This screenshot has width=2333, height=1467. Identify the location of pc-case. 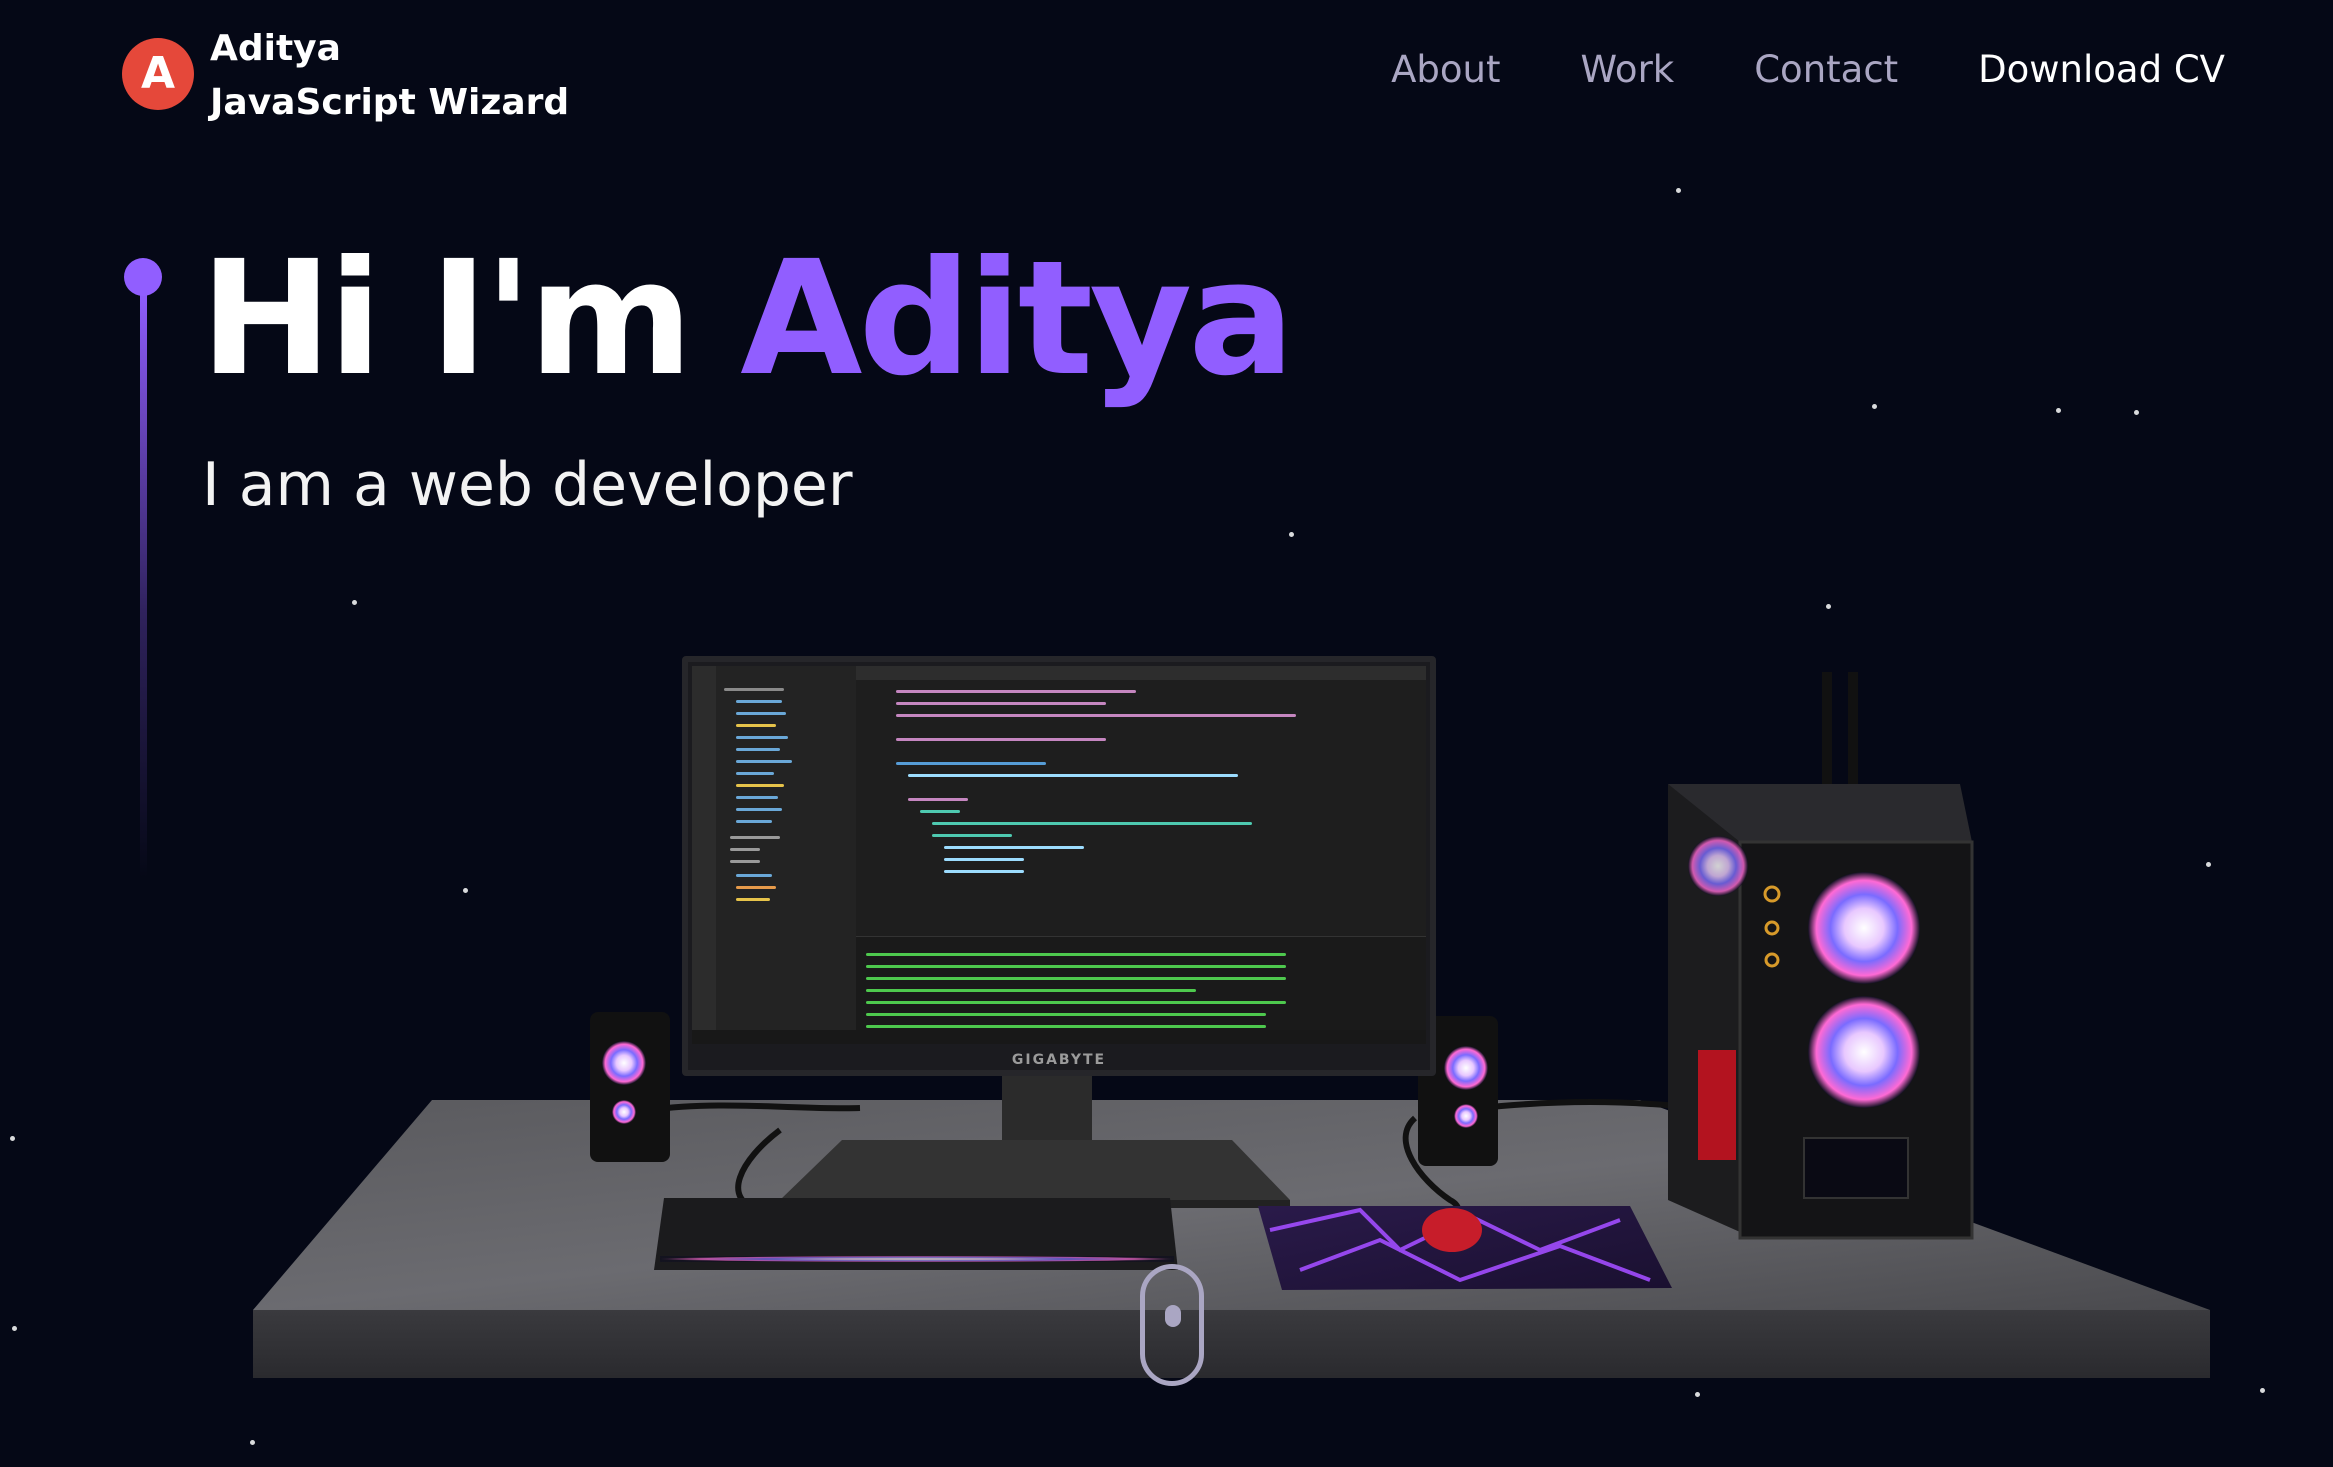
(1821, 956).